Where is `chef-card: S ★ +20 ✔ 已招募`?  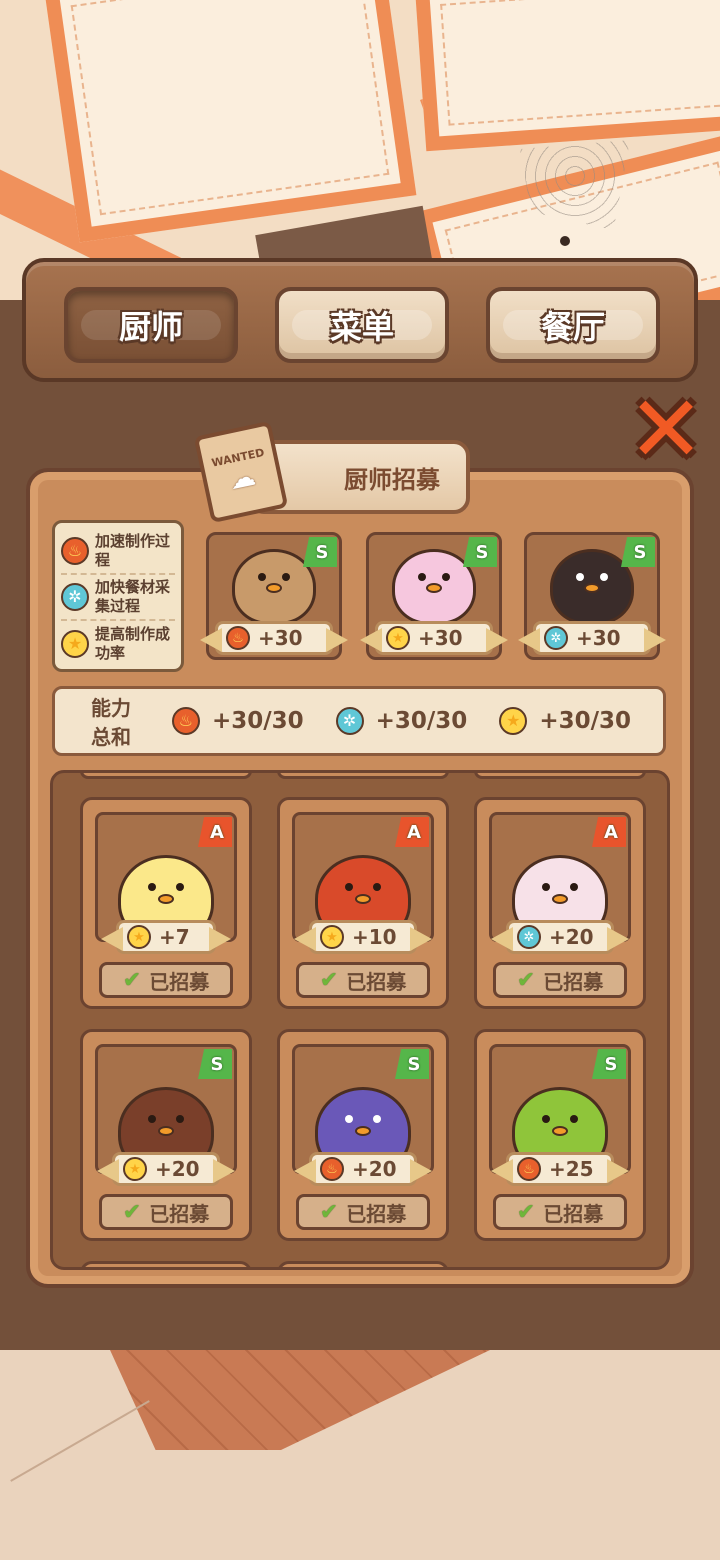 chef-card: S ★ +20 ✔ 已招募 is located at coordinates (166, 1135).